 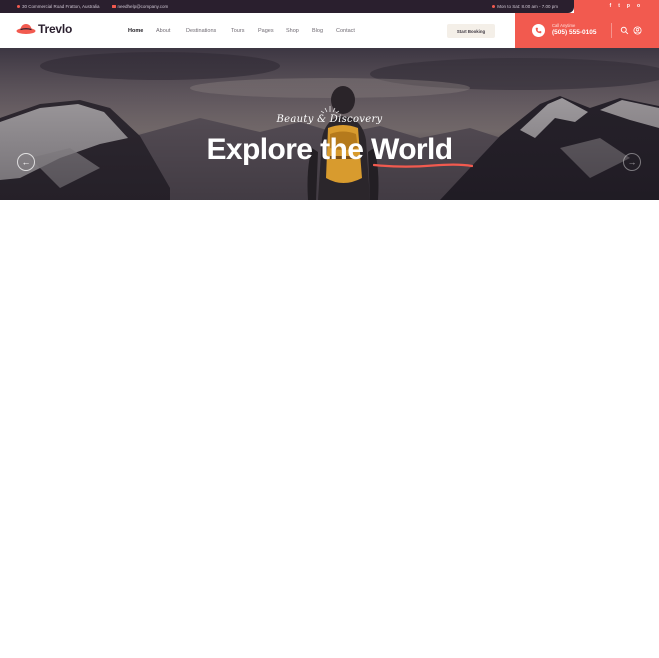 I want to click on logo-hat-icon, so click(x=26, y=29).